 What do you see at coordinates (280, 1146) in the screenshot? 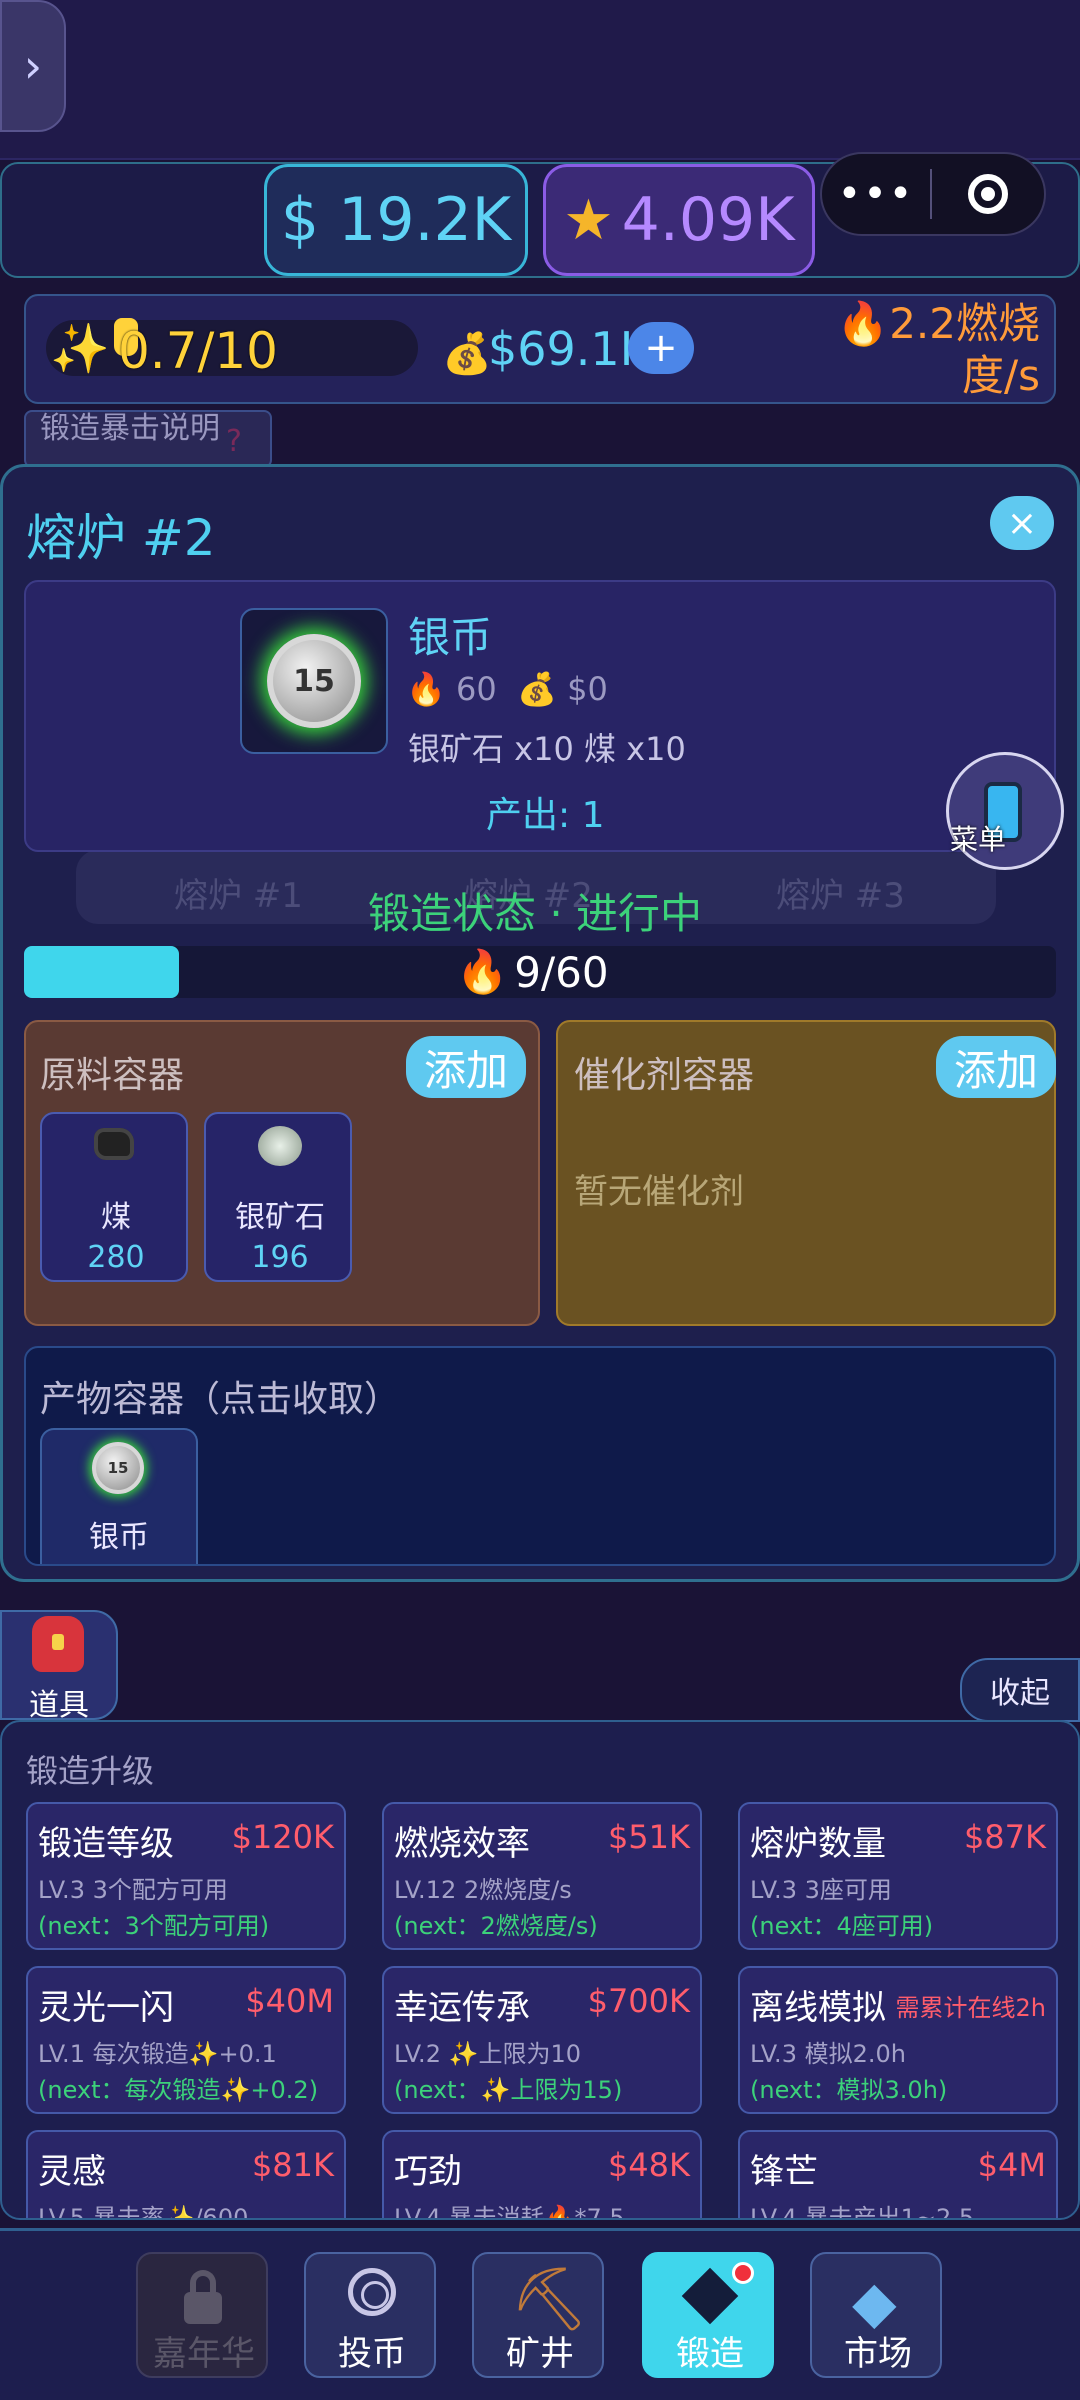
I see `silver-ore-icon` at bounding box center [280, 1146].